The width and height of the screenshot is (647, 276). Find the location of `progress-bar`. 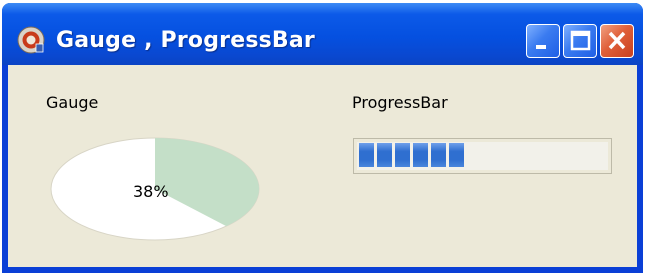

progress-bar is located at coordinates (482, 156).